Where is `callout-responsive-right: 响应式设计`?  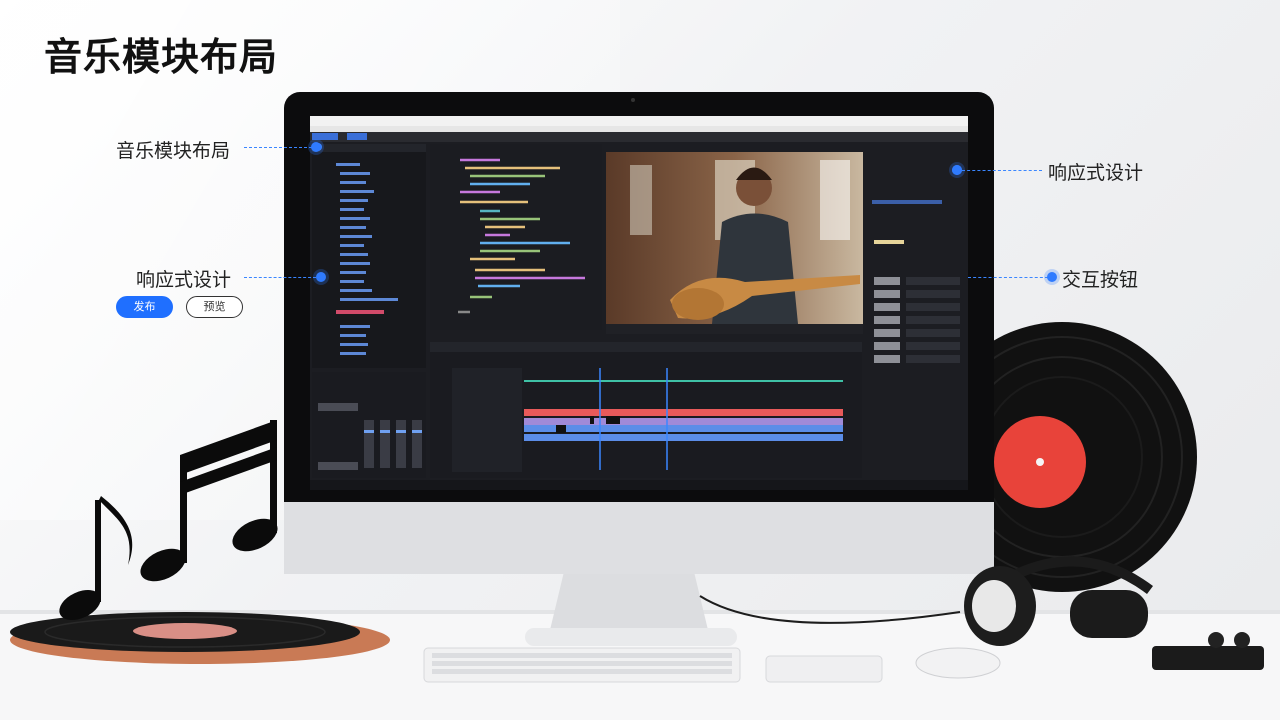
callout-responsive-right: 响应式设计 is located at coordinates (1096, 173).